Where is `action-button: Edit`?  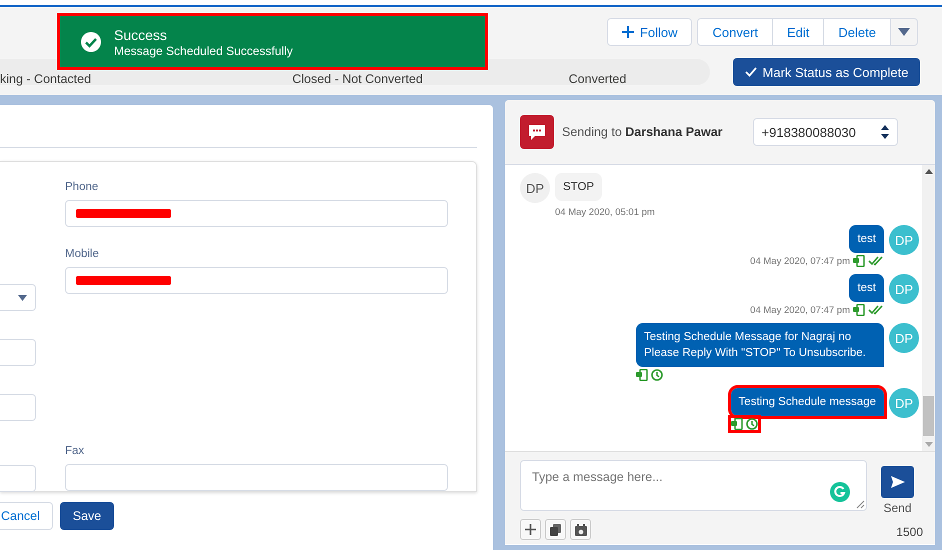 action-button: Edit is located at coordinates (798, 32).